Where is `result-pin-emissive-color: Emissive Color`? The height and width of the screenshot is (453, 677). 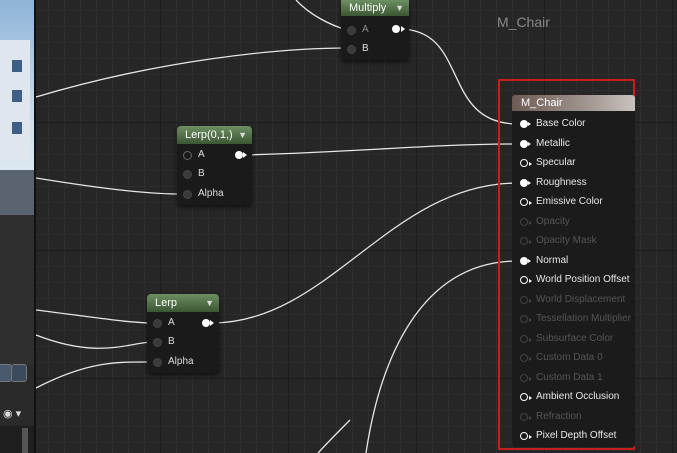 result-pin-emissive-color: Emissive Color is located at coordinates (561, 202).